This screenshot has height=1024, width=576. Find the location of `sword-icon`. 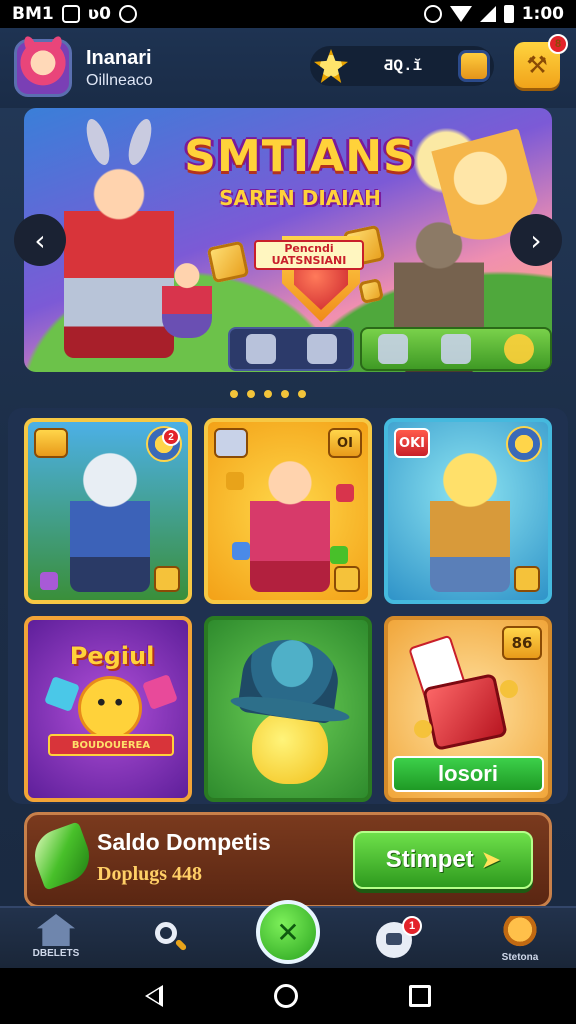

sword-icon is located at coordinates (167, 579).